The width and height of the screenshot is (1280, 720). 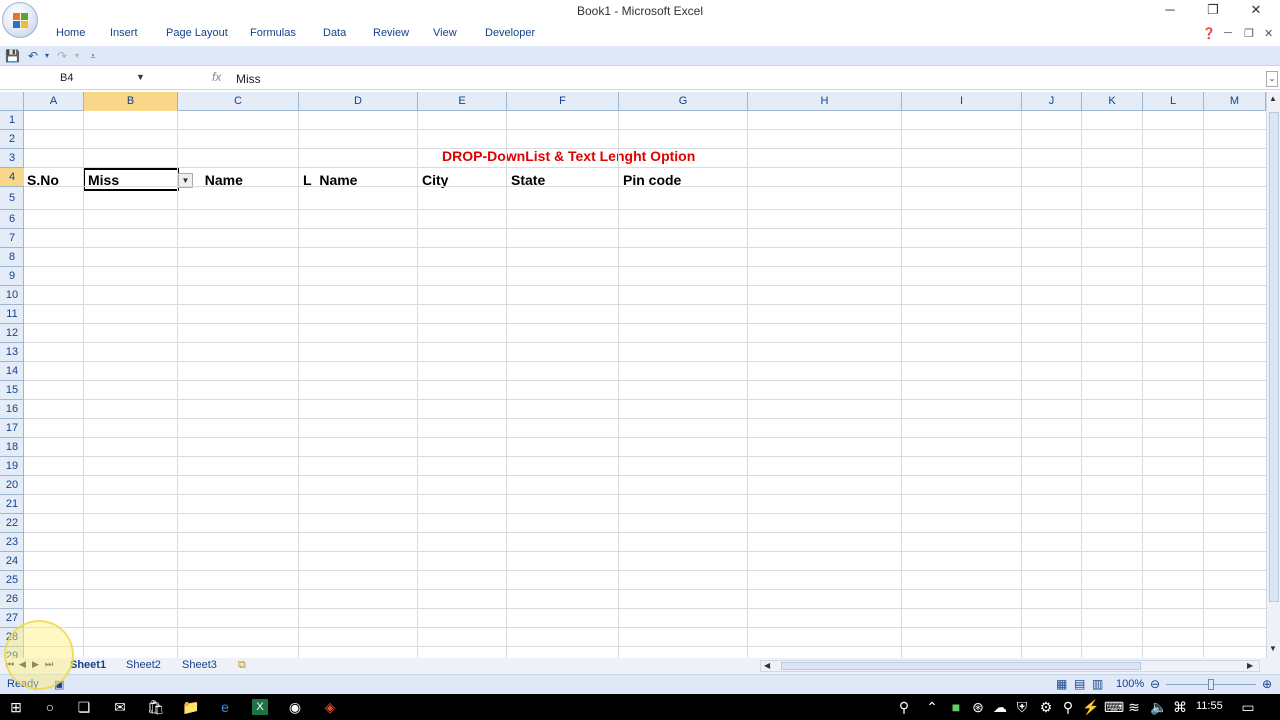 What do you see at coordinates (1273, 98) in the screenshot?
I see `scroll-up-icon: ▲` at bounding box center [1273, 98].